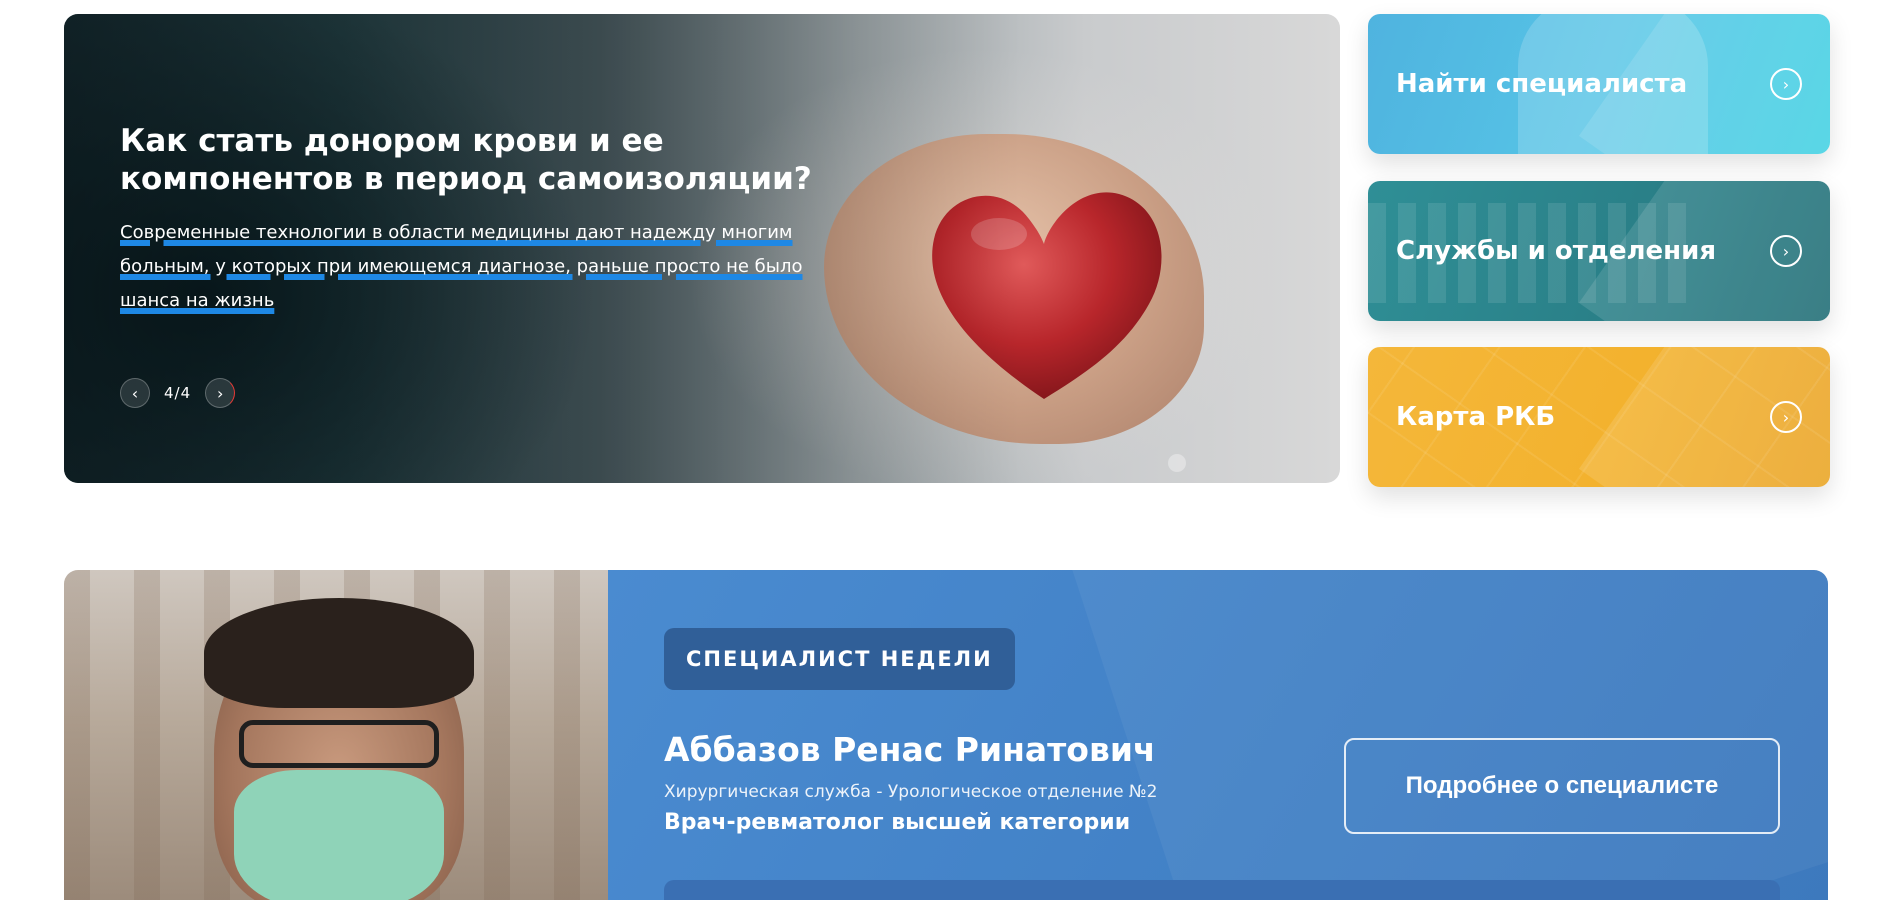 The image size is (1900, 900). Describe the element at coordinates (897, 822) in the screenshot. I see `specialist-role: Врач-ревматолог высшей категории` at that location.